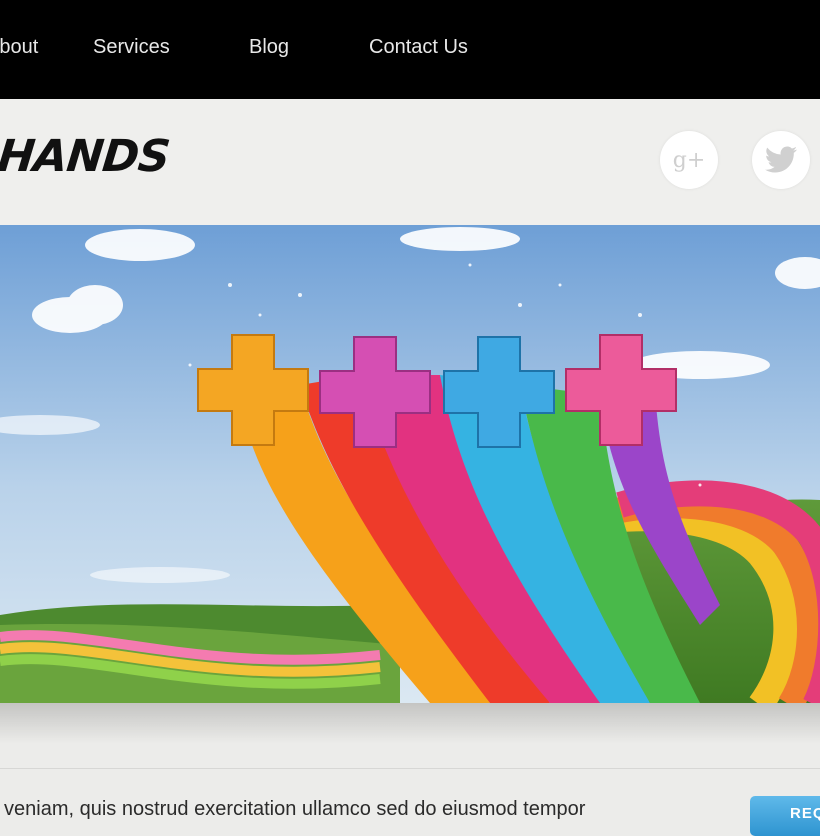 The width and height of the screenshot is (820, 836). Describe the element at coordinates (410, 768) in the screenshot. I see `content-divider` at that location.